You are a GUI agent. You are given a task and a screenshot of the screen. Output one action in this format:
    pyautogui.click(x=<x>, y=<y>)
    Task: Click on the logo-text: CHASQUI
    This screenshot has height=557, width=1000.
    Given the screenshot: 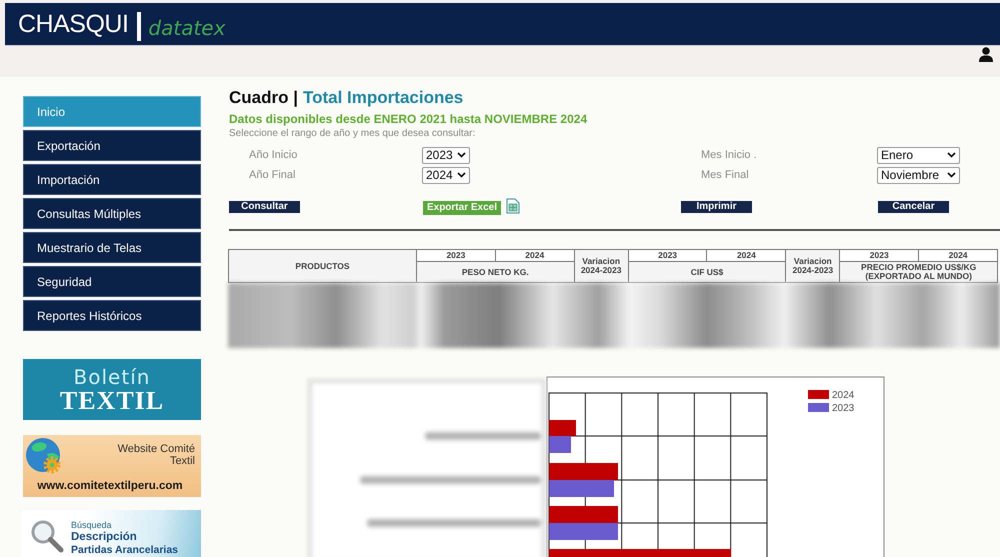 What is the action you would take?
    pyautogui.click(x=73, y=24)
    